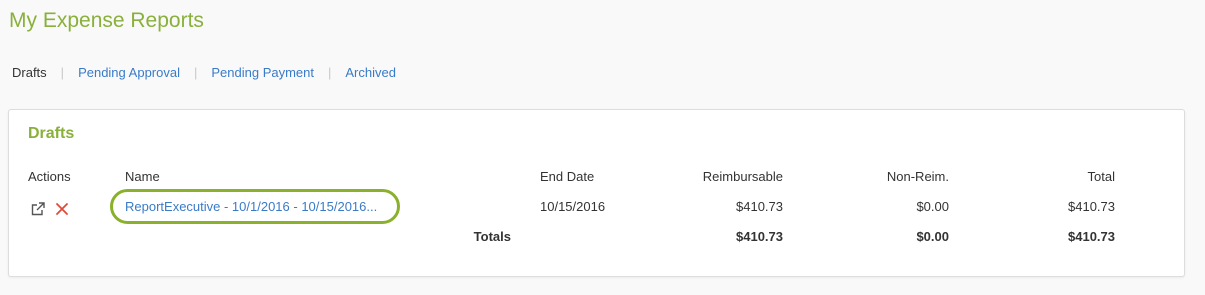 This screenshot has width=1205, height=295. What do you see at coordinates (1091, 236) in the screenshot?
I see `totals-total: $410.73` at bounding box center [1091, 236].